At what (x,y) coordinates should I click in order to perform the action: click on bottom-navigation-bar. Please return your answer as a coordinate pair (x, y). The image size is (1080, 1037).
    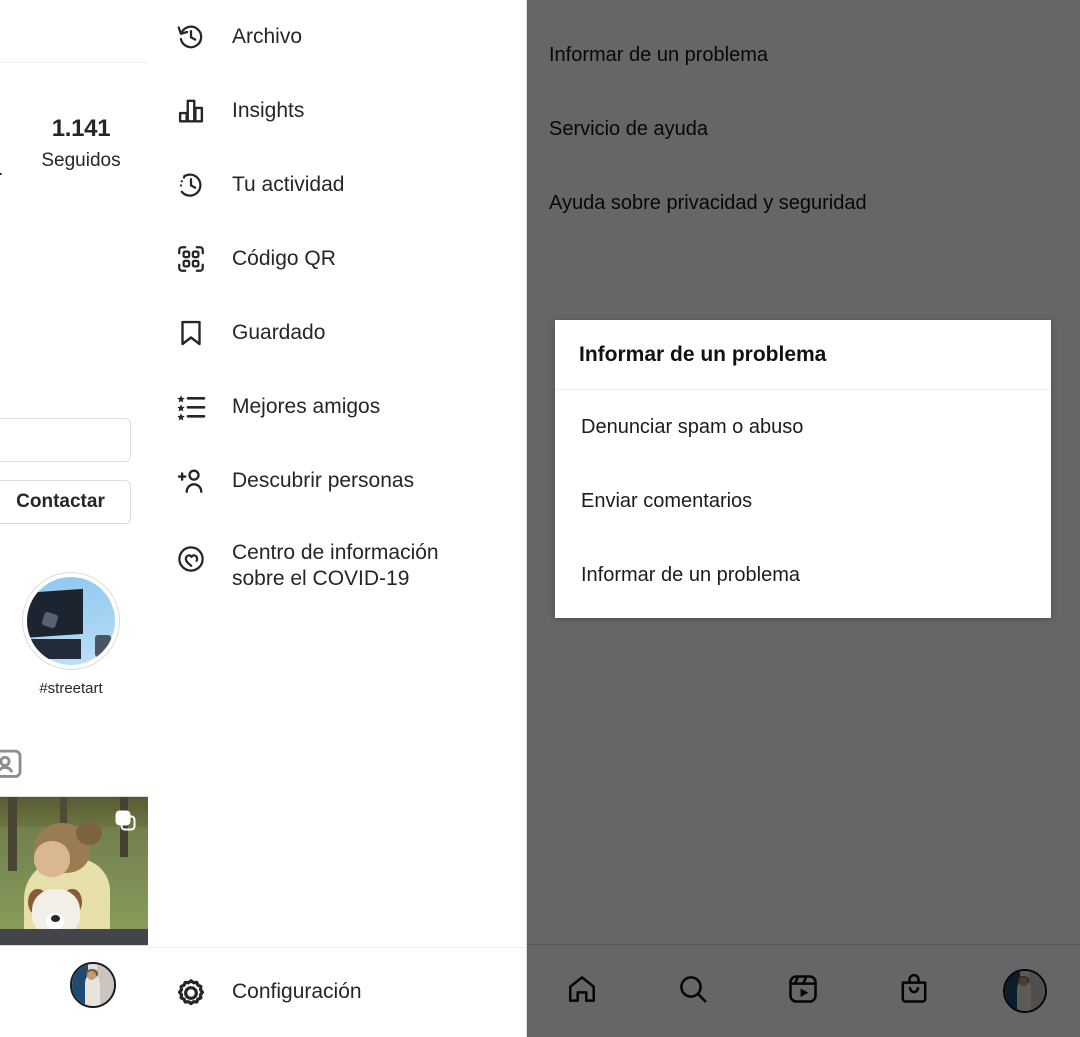
    Looking at the image, I should click on (803, 990).